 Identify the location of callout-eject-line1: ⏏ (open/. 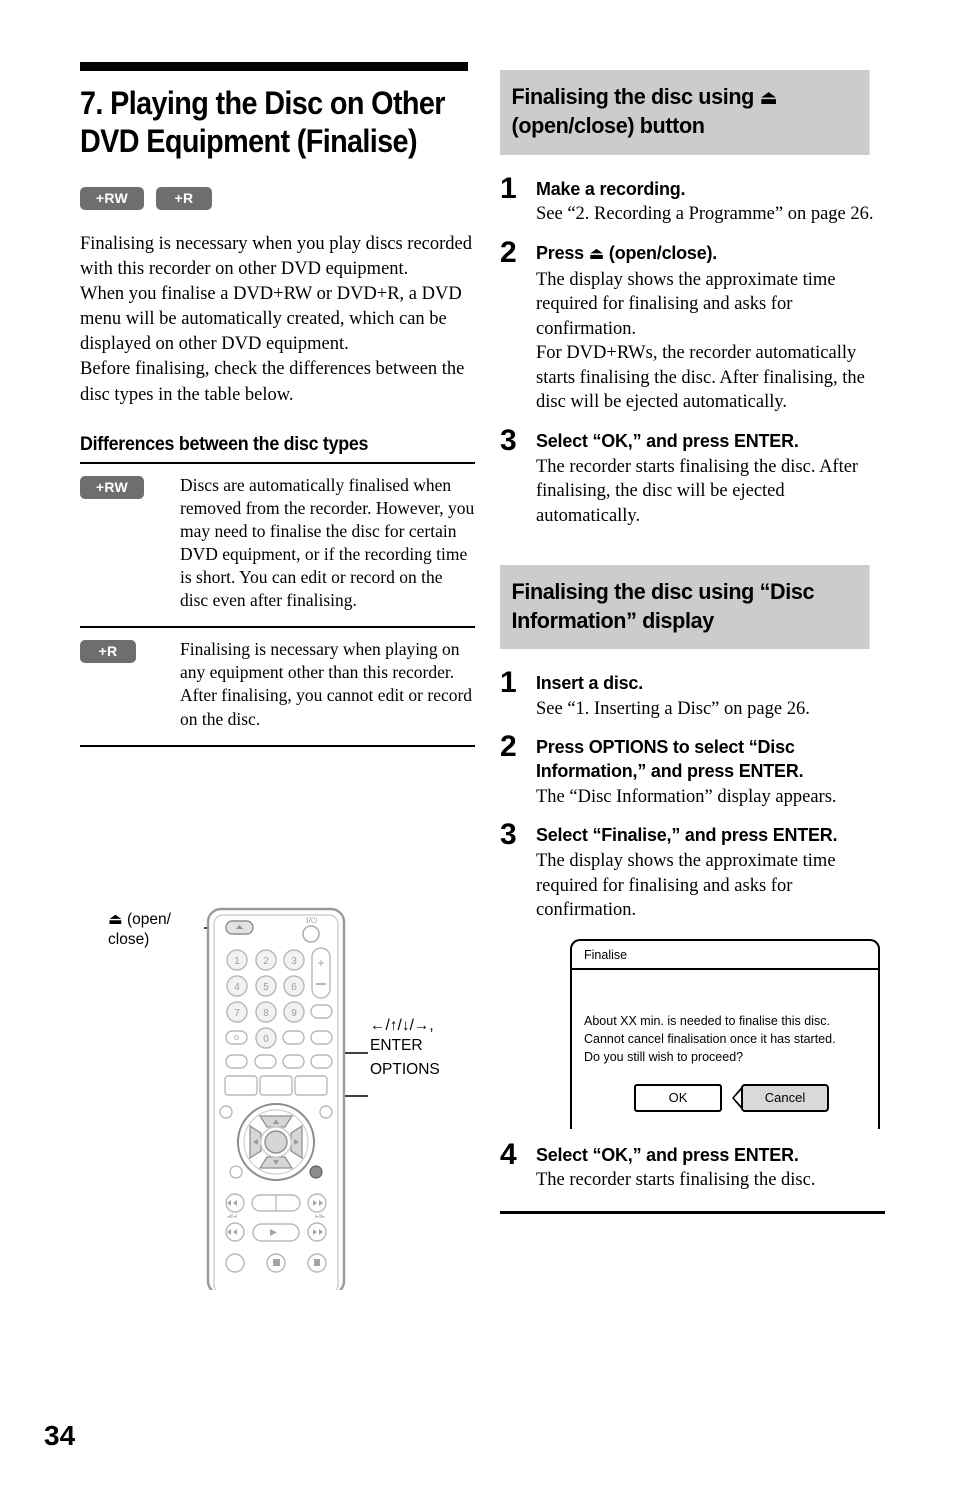
(139, 919).